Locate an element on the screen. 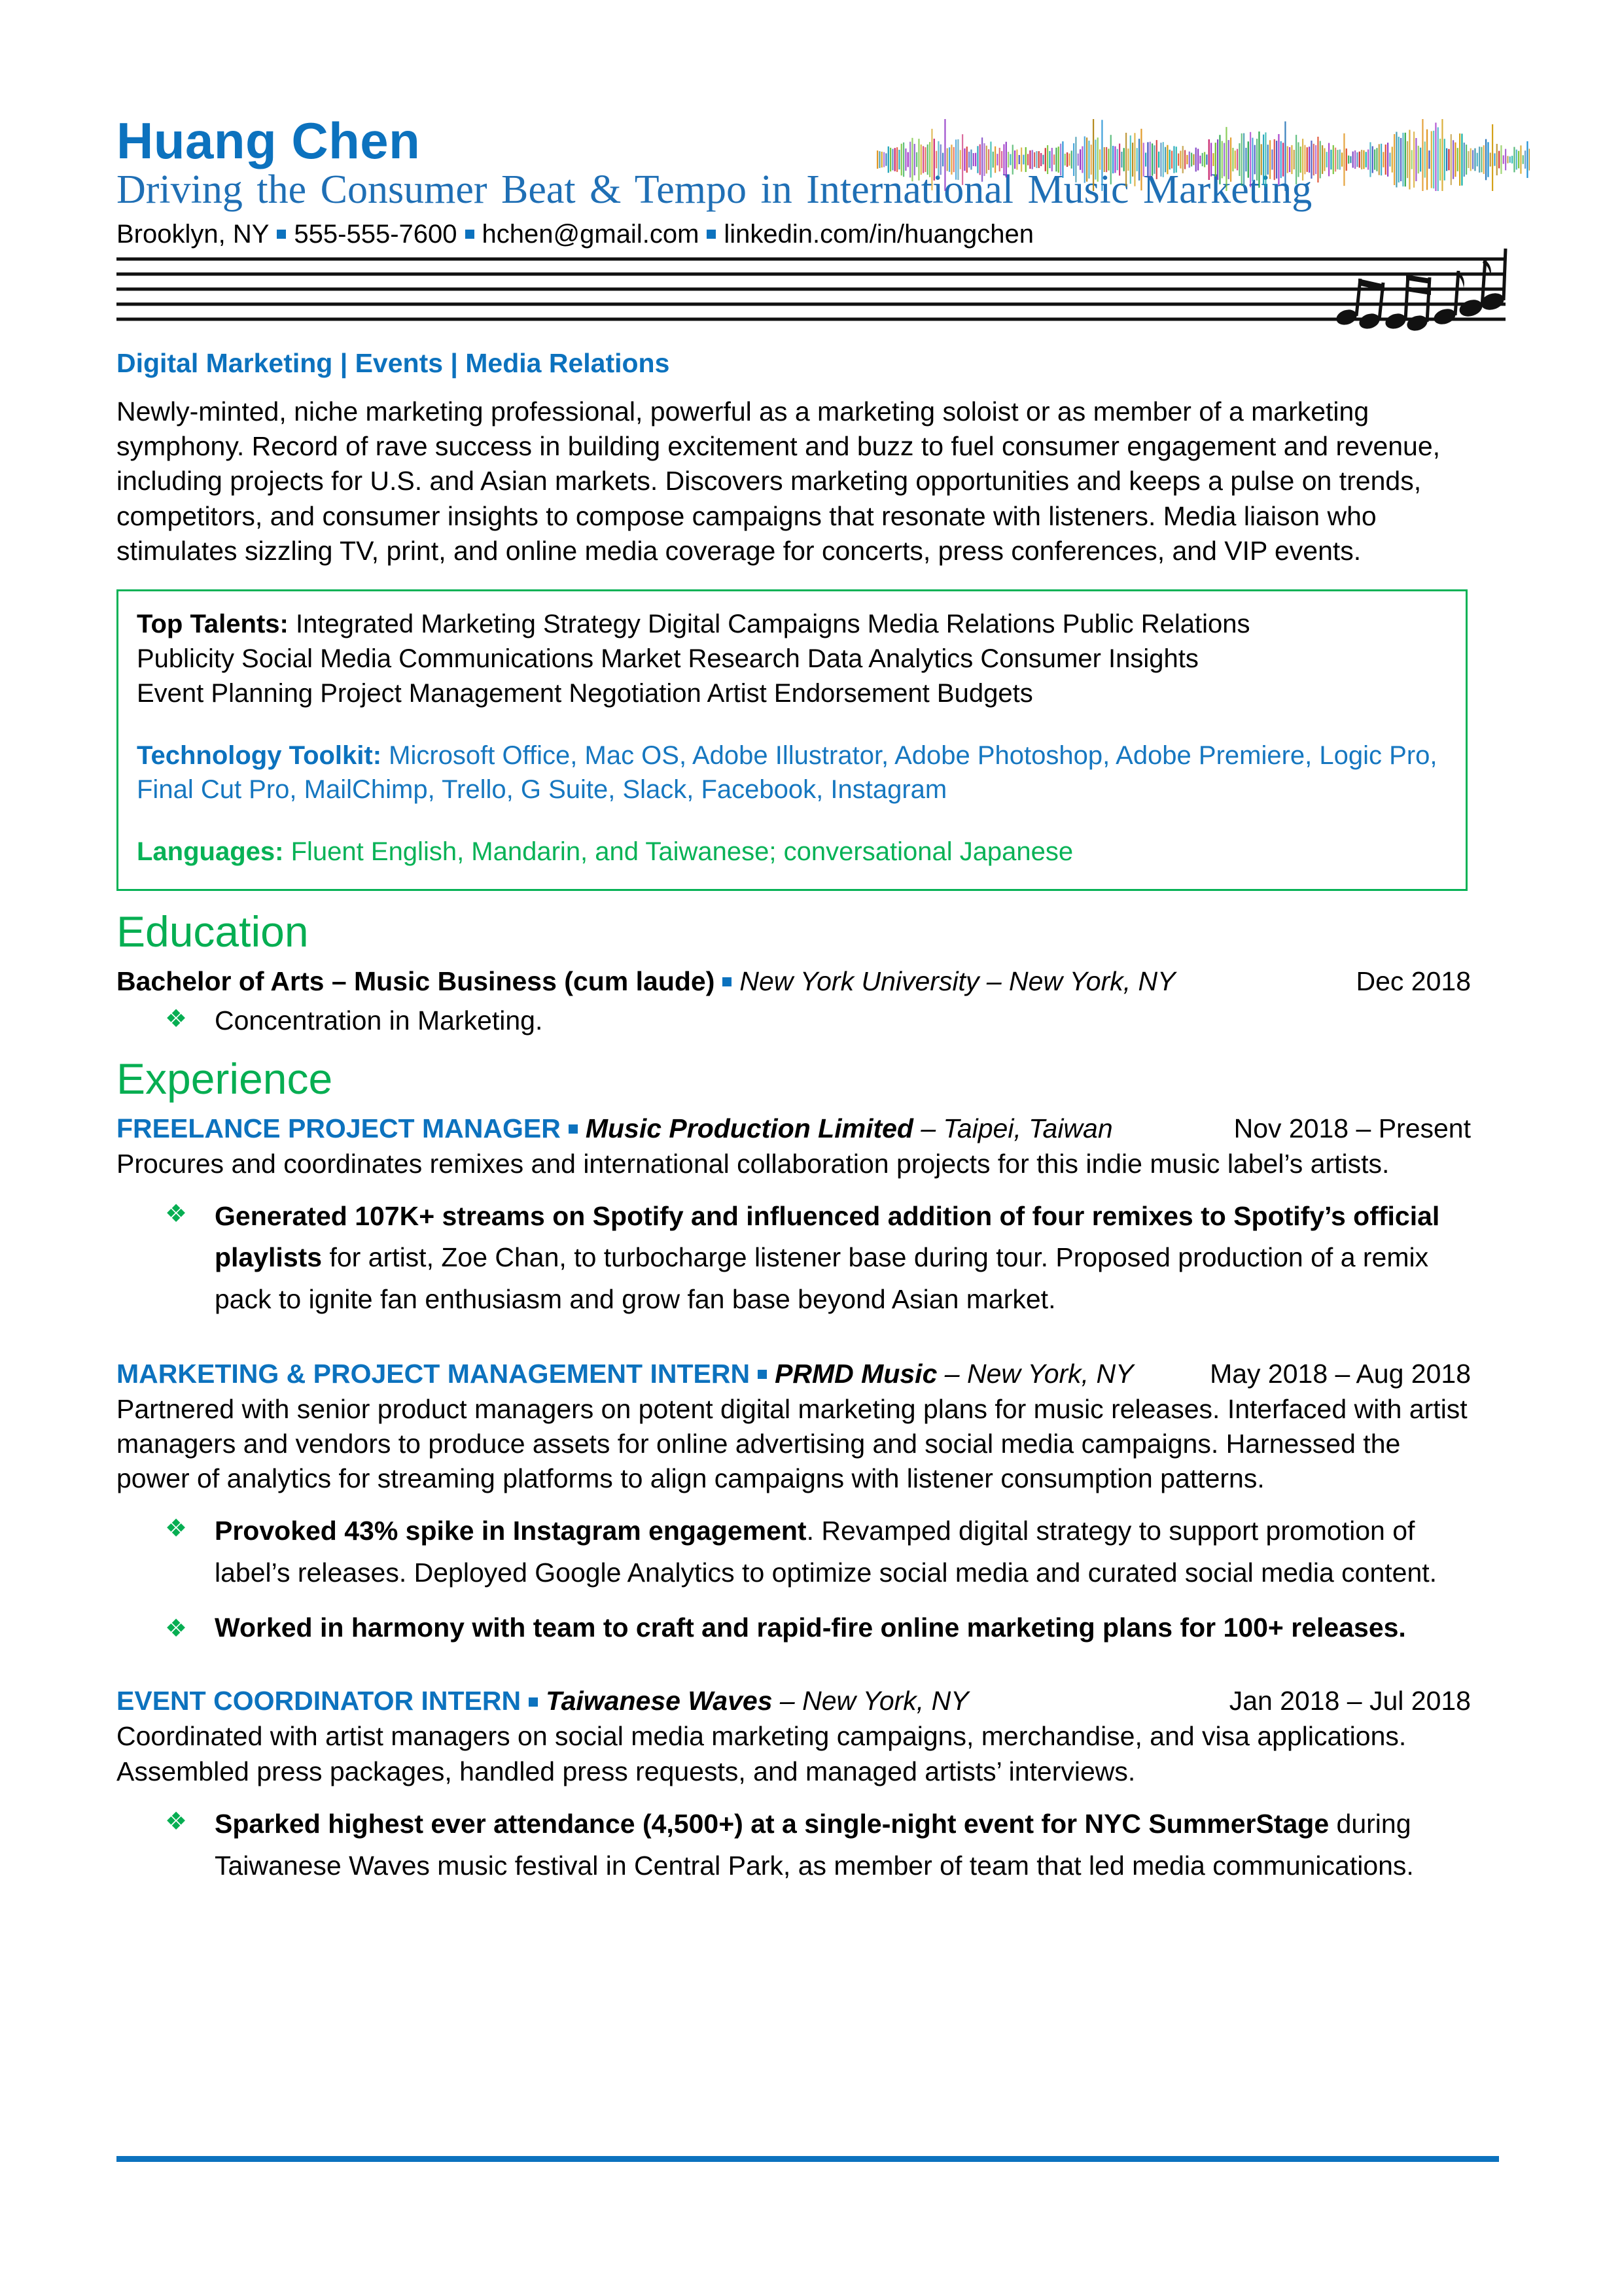 Image resolution: width=1622 pixels, height=2296 pixels. top-talents-label: Top Talents: is located at coordinates (213, 624).